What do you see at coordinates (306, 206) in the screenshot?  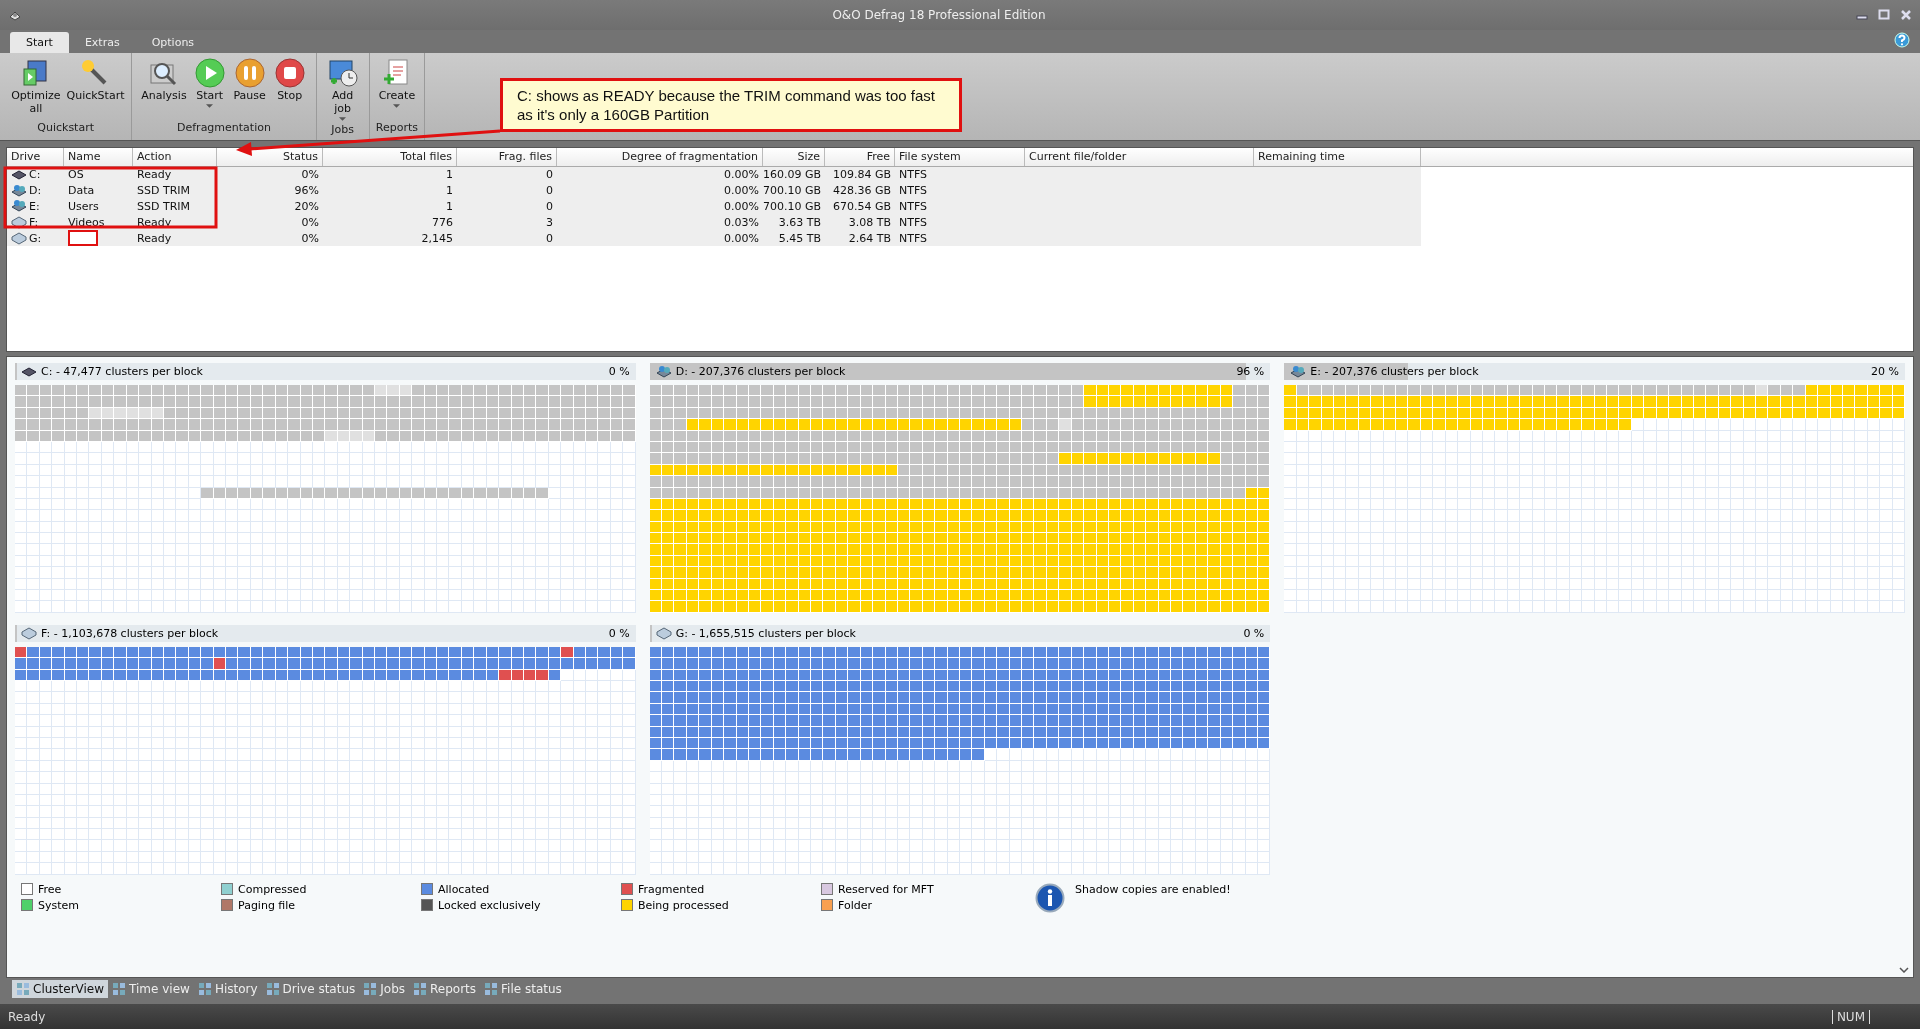 I see `table-cell: 20%` at bounding box center [306, 206].